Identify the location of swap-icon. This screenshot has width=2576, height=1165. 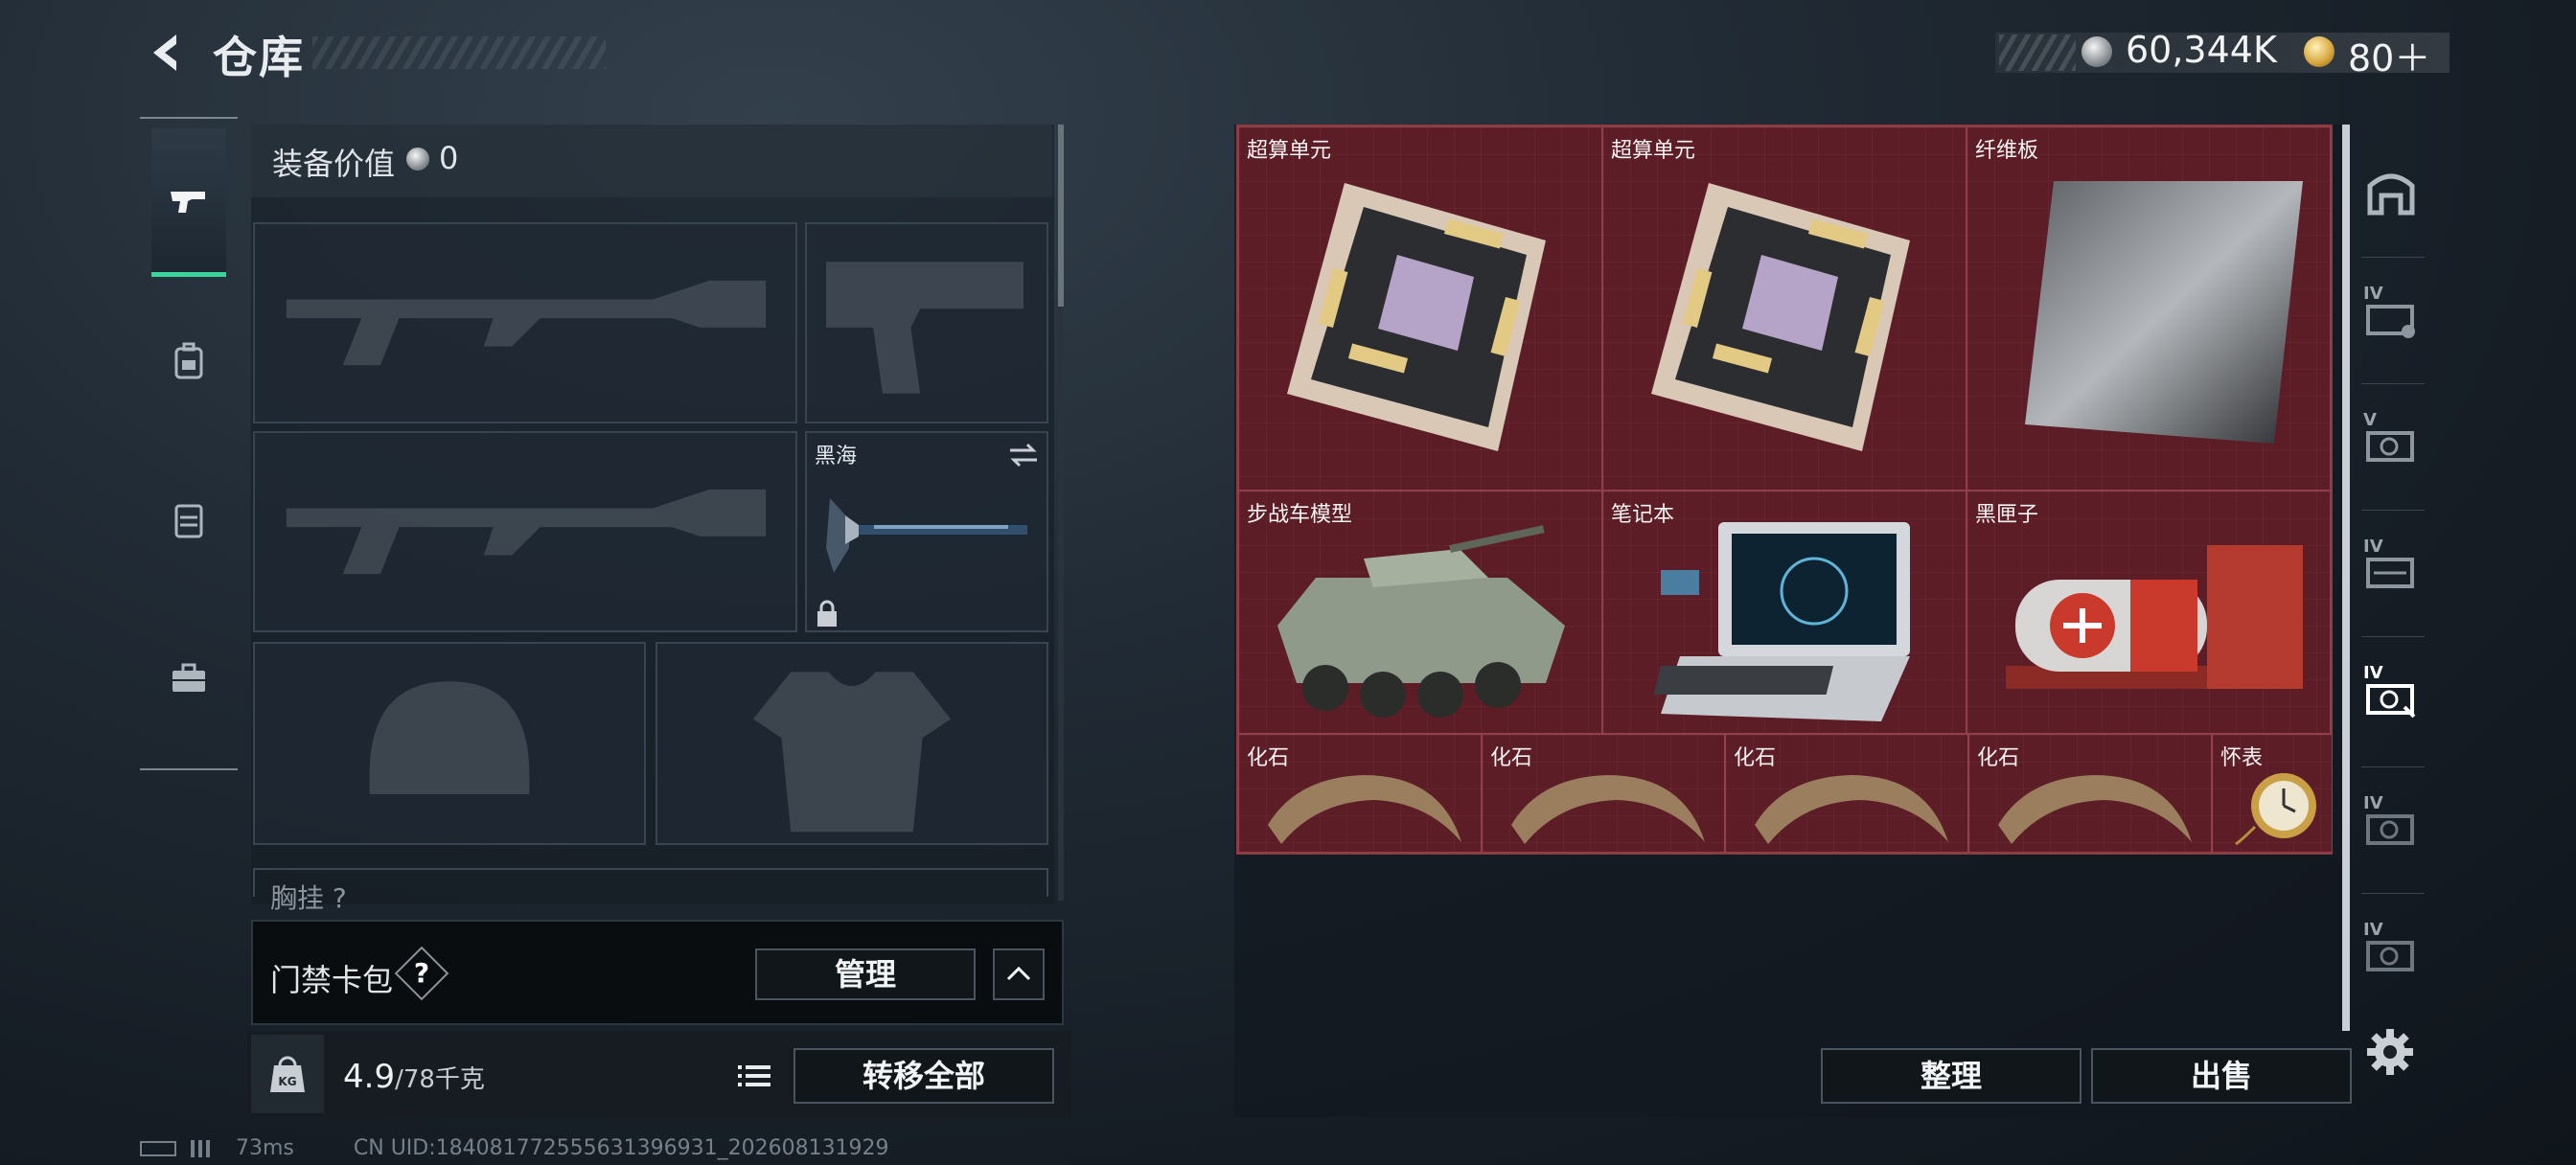
(1023, 455).